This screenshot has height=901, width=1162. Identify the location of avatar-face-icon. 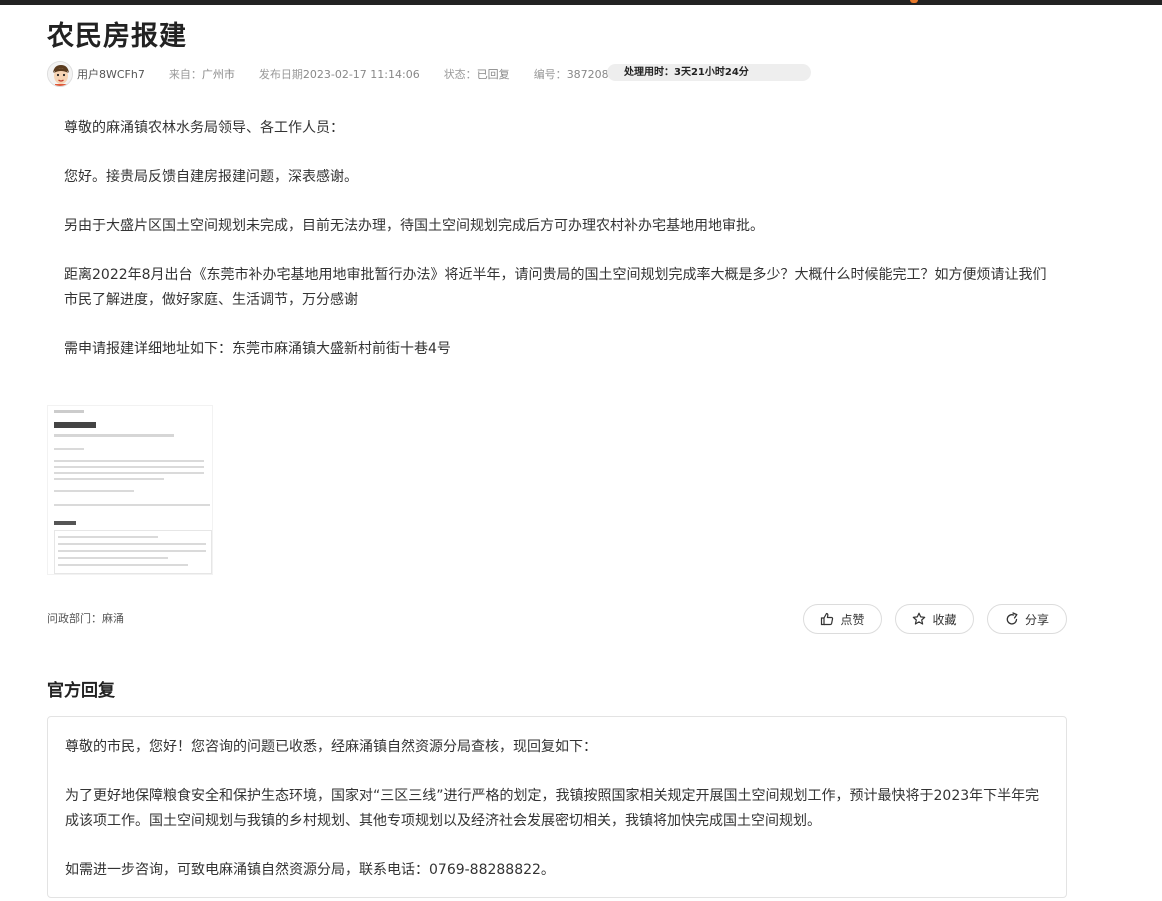
(60, 74).